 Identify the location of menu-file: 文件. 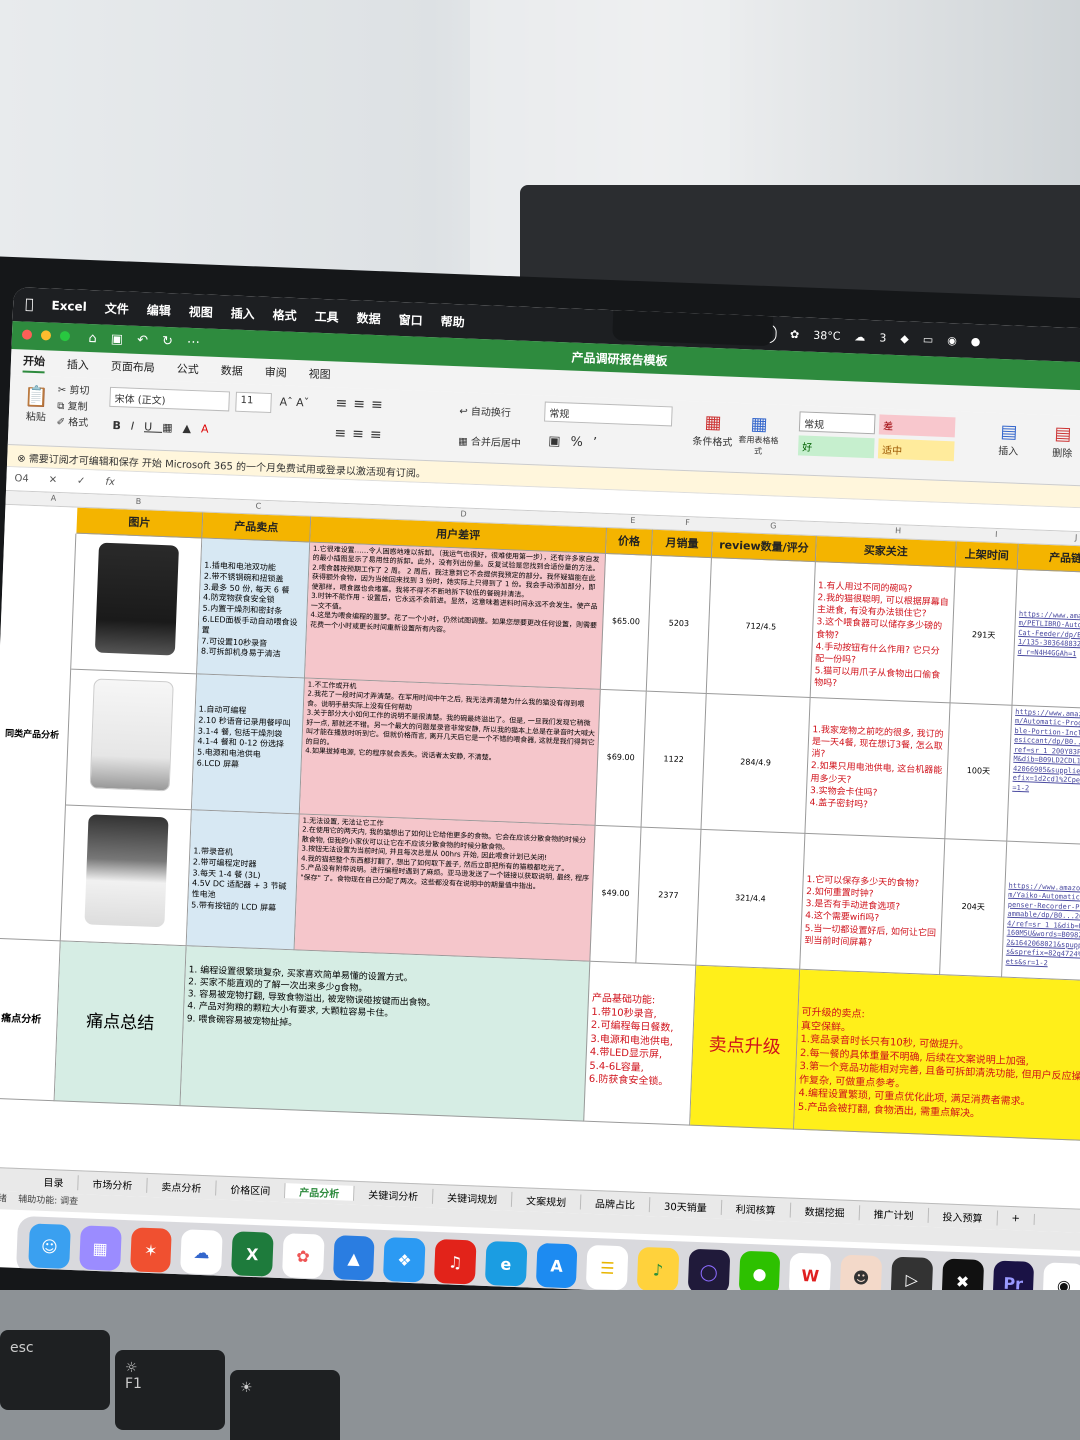
(117, 308).